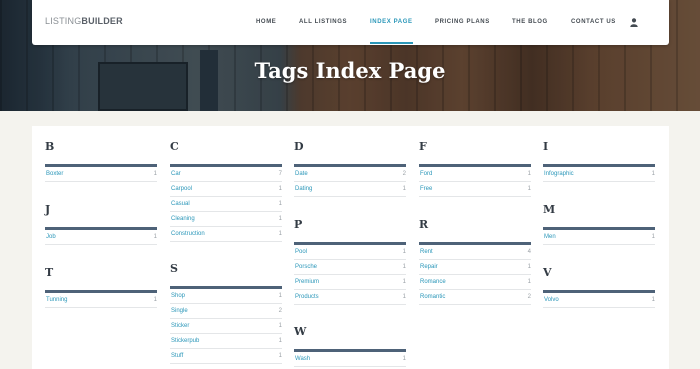 This screenshot has width=700, height=369. I want to click on tag-row: Wash 1, so click(350, 359).